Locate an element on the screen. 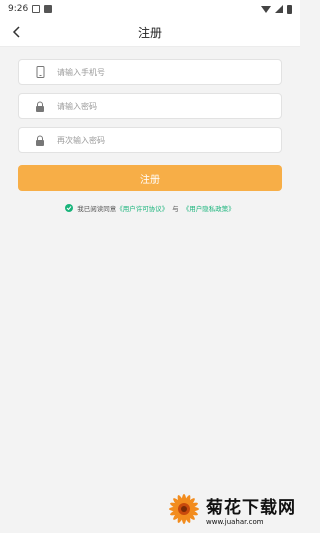 The image size is (320, 533). status-bar: 9:26 is located at coordinates (150, 9).